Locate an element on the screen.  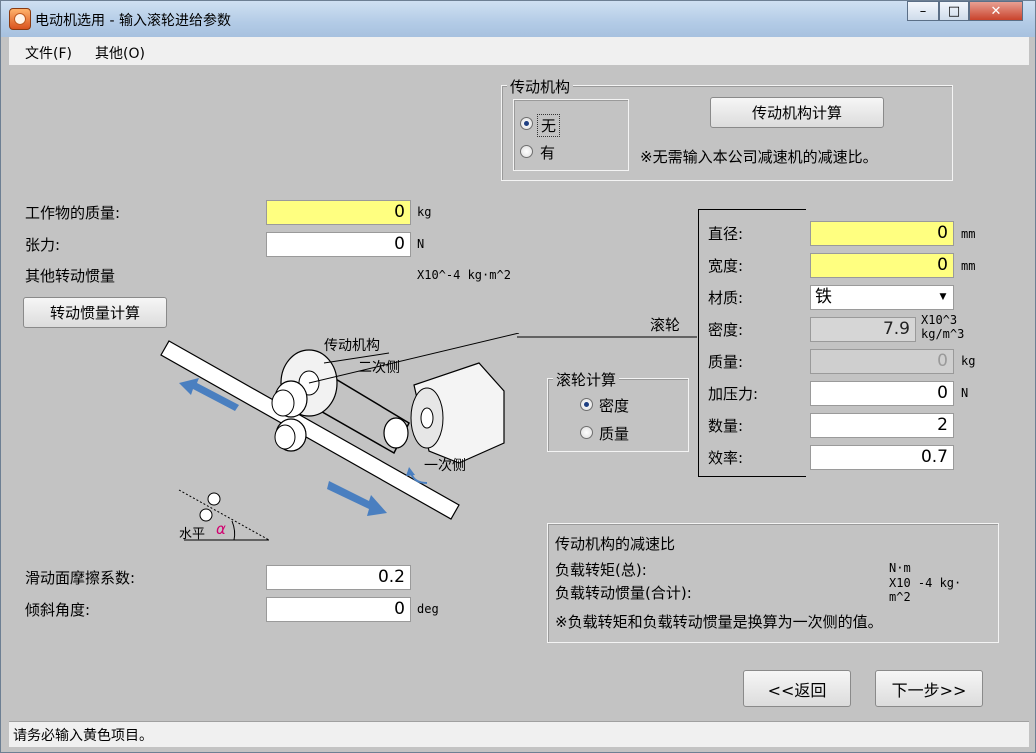
roller-pressure-unit: N is located at coordinates (965, 393).